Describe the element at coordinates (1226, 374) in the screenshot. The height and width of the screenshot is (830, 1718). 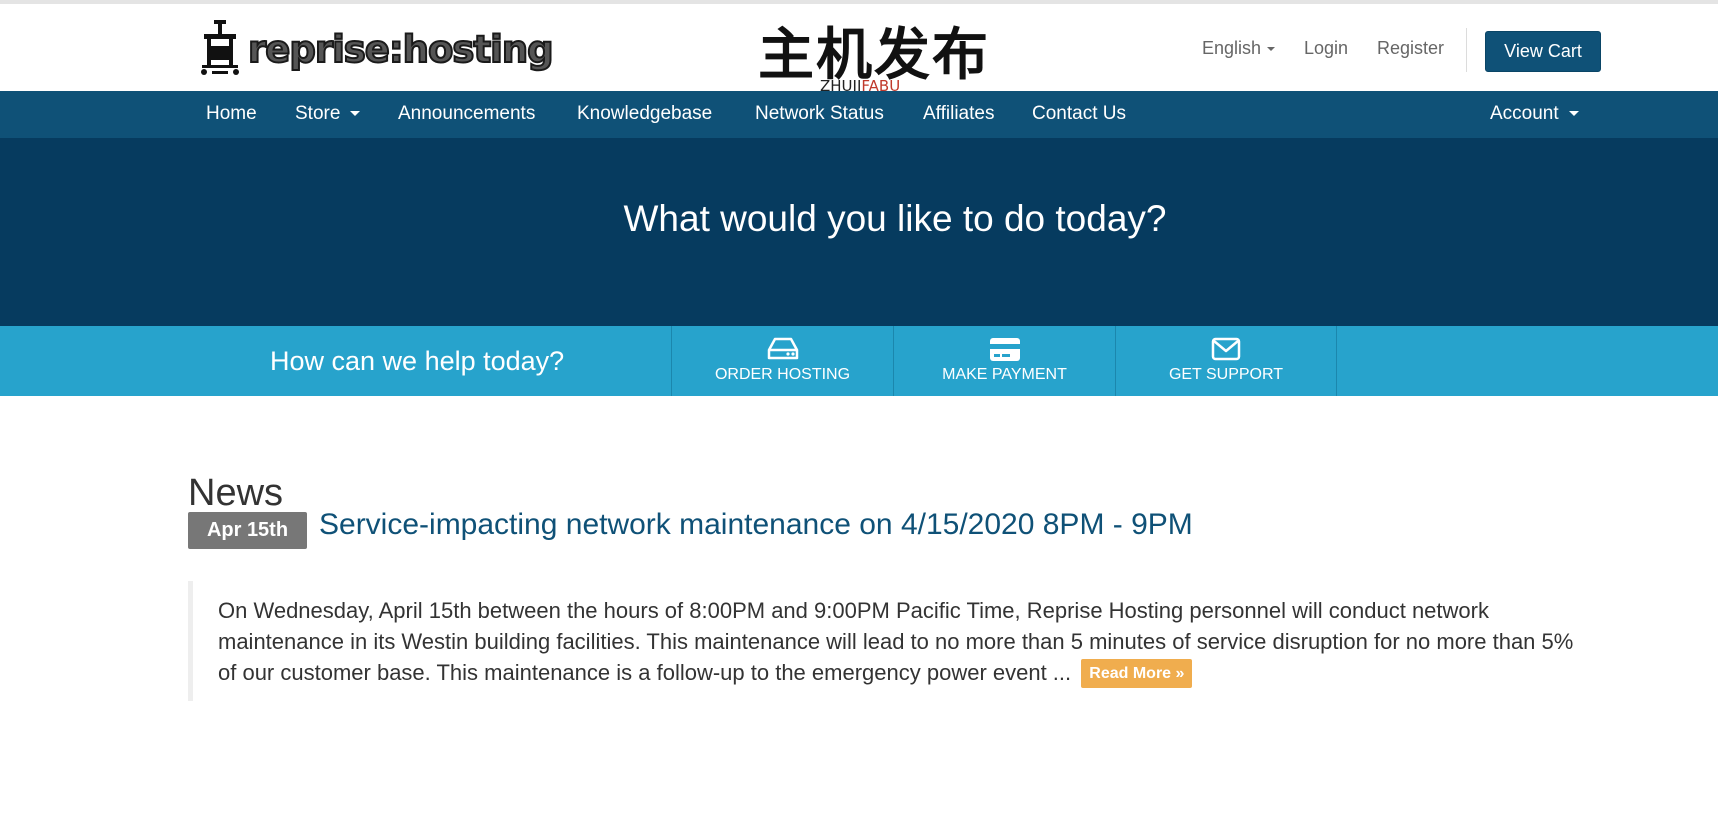
I see `get-support-label: GET SUPPORT` at that location.